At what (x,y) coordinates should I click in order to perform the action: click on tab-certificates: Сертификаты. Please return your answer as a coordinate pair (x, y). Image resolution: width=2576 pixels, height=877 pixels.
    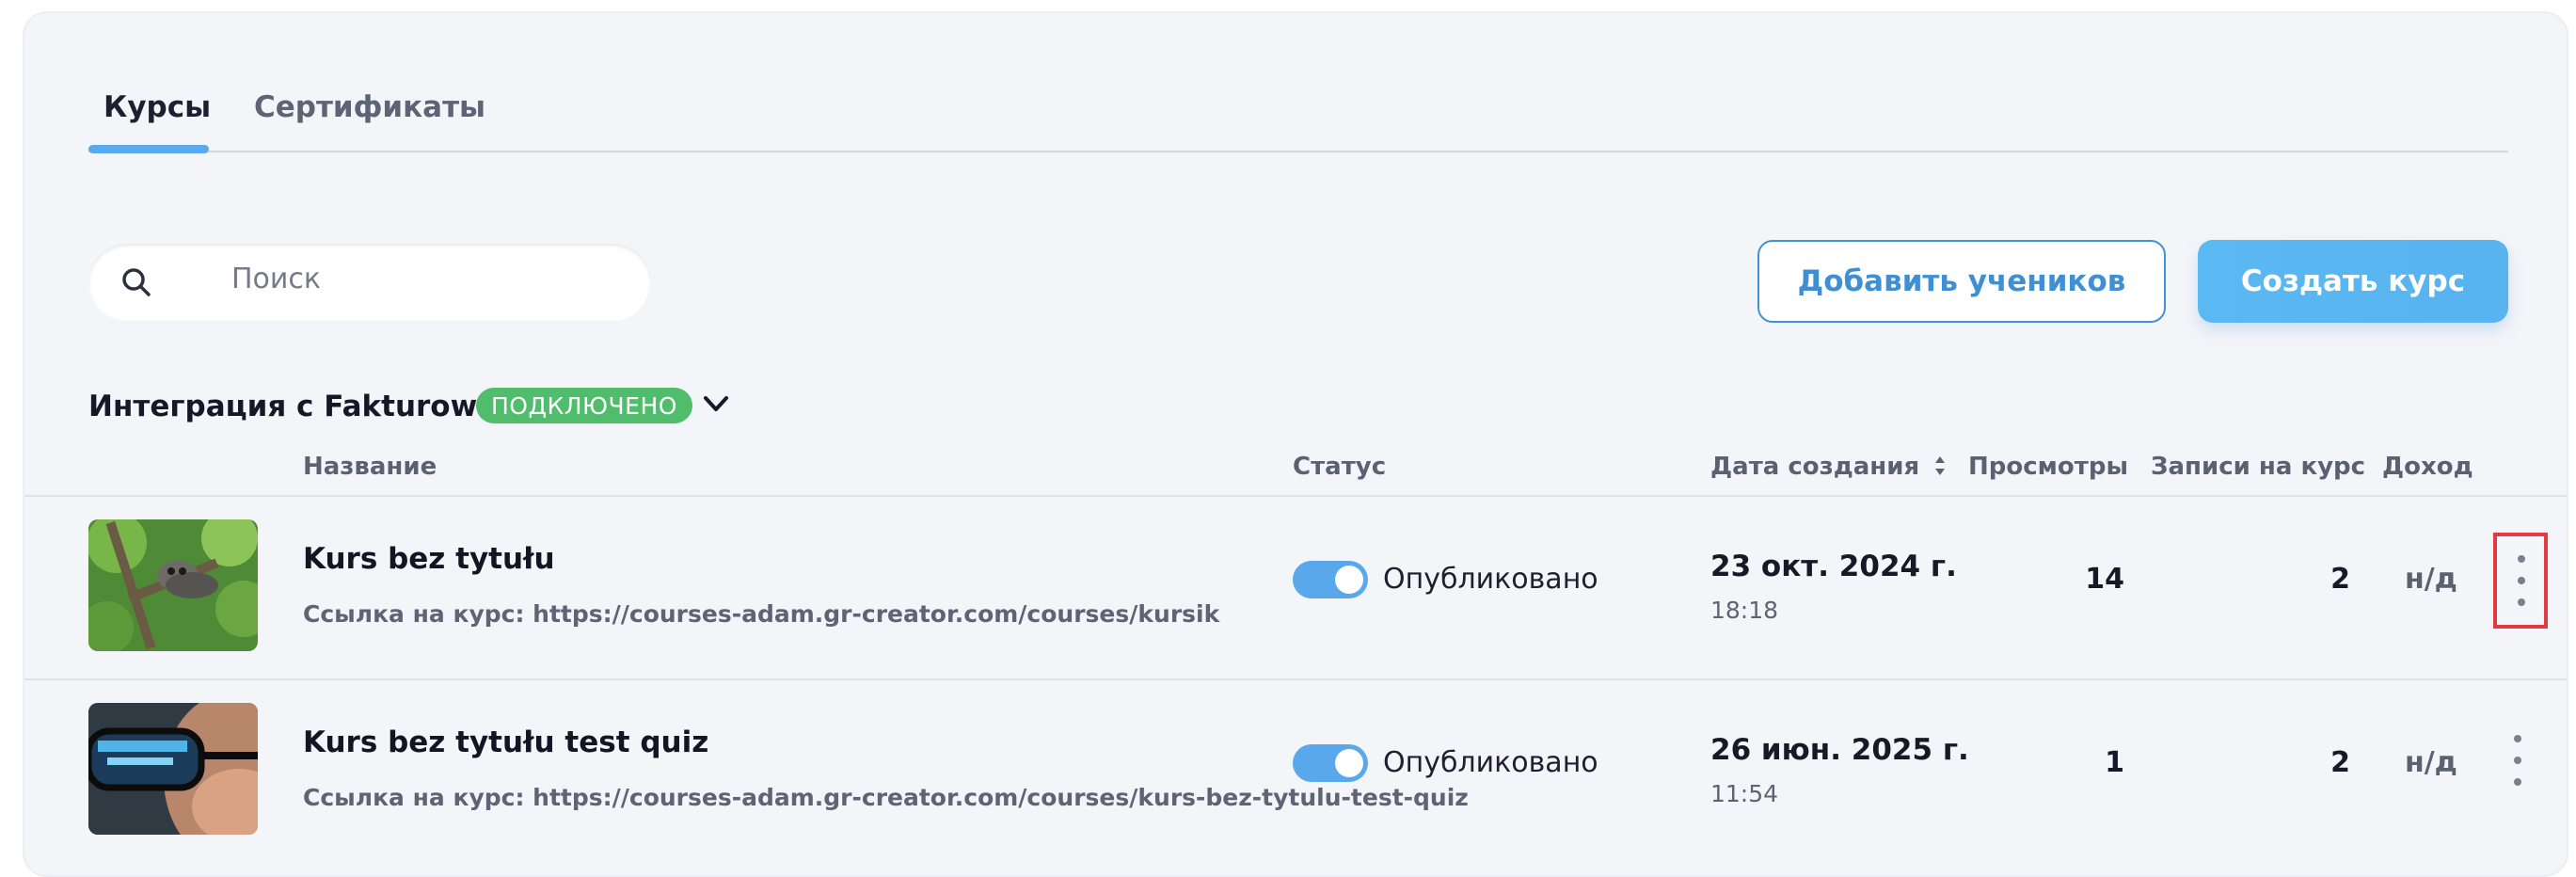
    Looking at the image, I should click on (369, 107).